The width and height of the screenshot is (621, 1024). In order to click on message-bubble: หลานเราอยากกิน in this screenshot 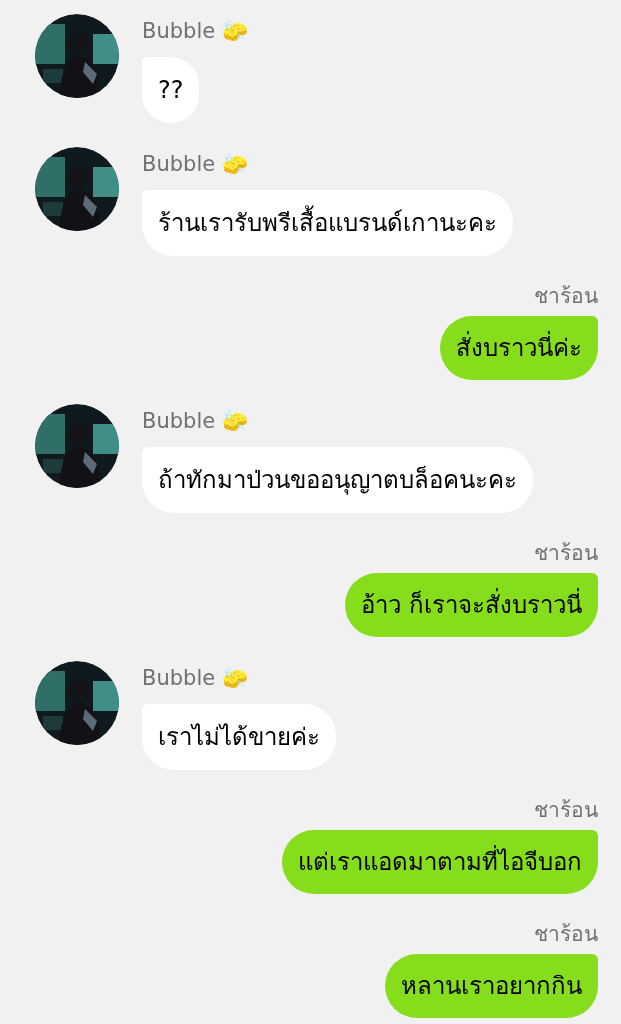, I will do `click(491, 986)`.